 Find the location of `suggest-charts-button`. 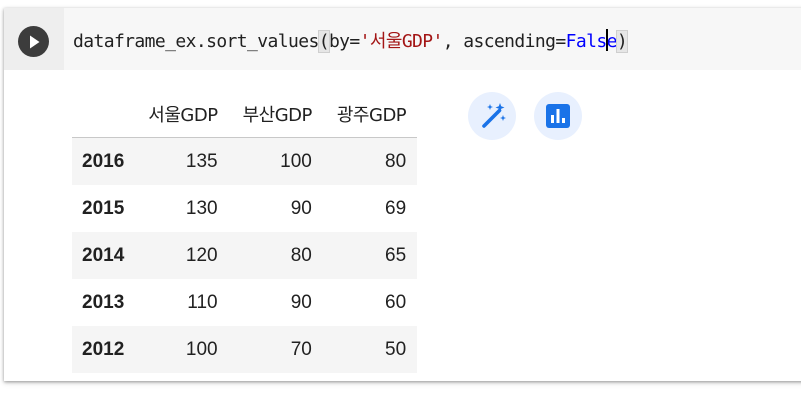

suggest-charts-button is located at coordinates (492, 116).